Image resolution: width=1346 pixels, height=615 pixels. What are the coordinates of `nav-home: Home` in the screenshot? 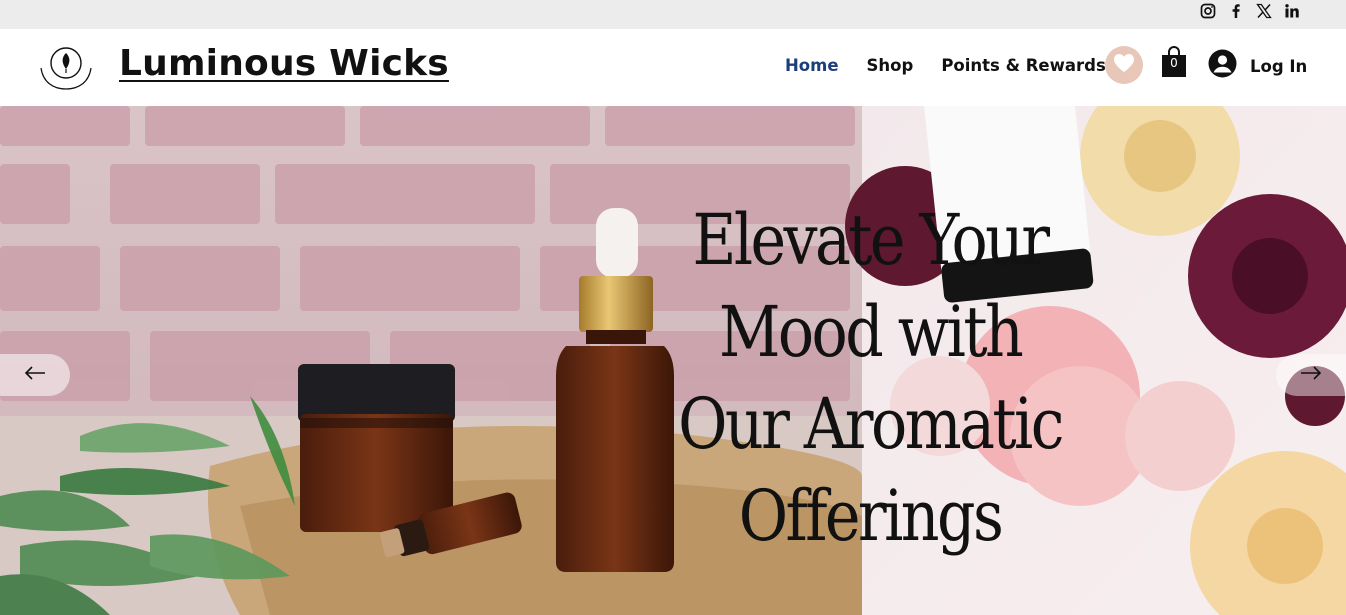 It's located at (812, 65).